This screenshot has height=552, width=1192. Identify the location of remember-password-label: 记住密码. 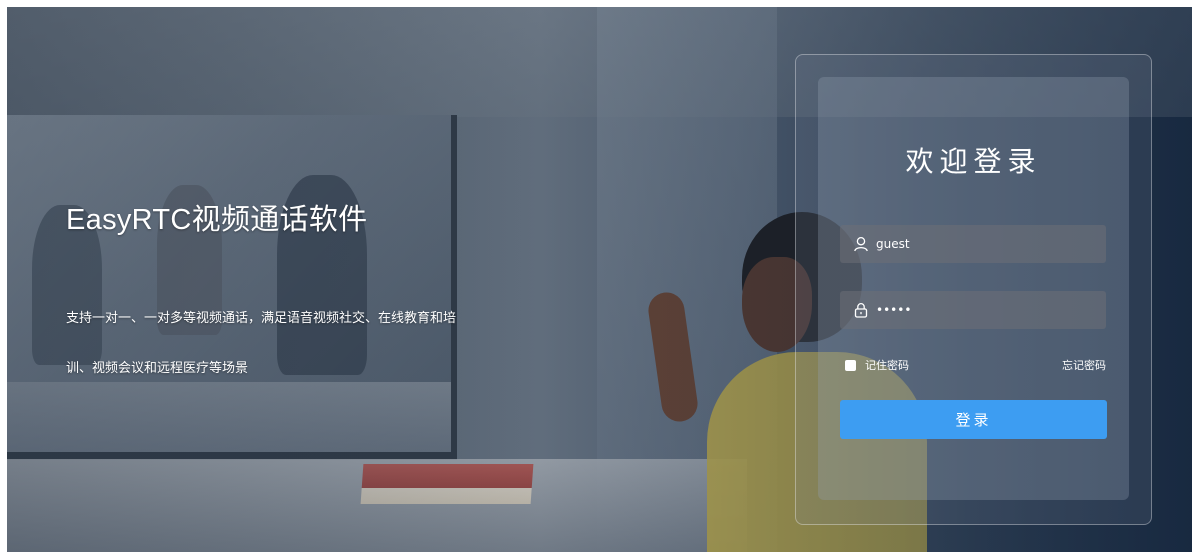
(887, 365).